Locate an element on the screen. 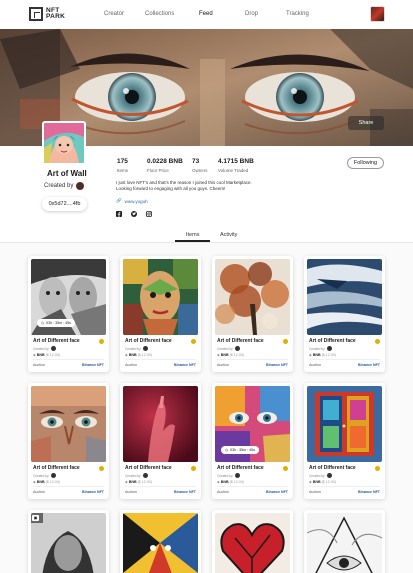 The width and height of the screenshot is (413, 573). nav-feed: Feed is located at coordinates (206, 14).